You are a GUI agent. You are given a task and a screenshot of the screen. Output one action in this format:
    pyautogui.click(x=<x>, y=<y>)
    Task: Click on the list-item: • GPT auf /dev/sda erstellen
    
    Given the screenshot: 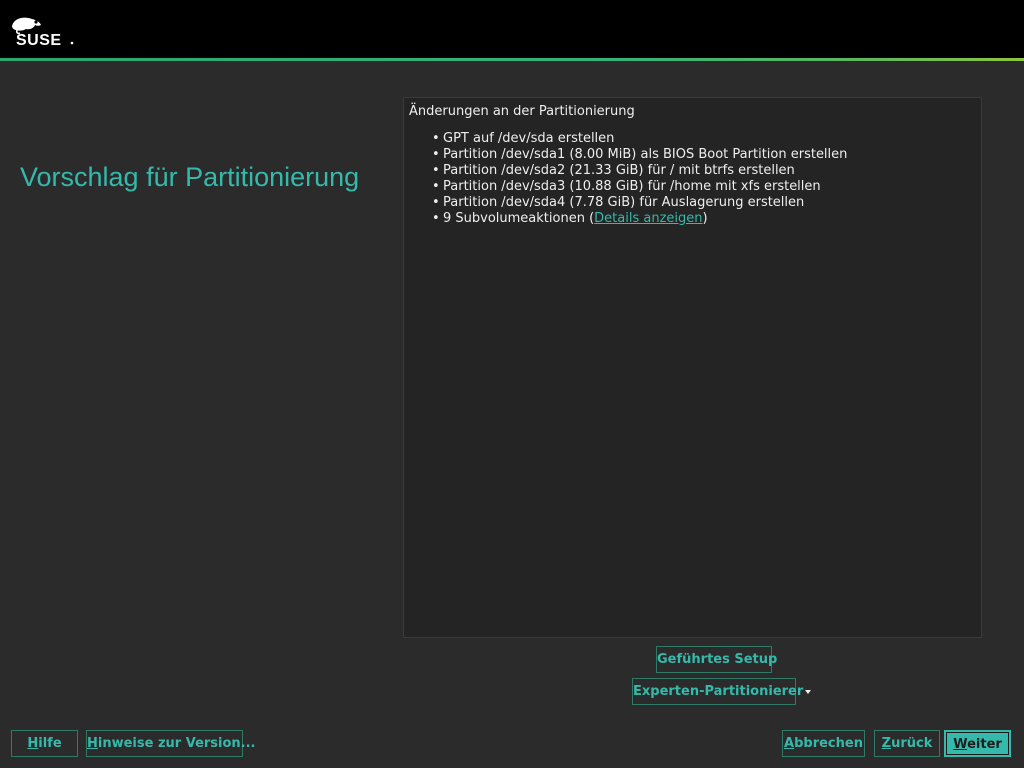 What is the action you would take?
    pyautogui.click(x=523, y=138)
    